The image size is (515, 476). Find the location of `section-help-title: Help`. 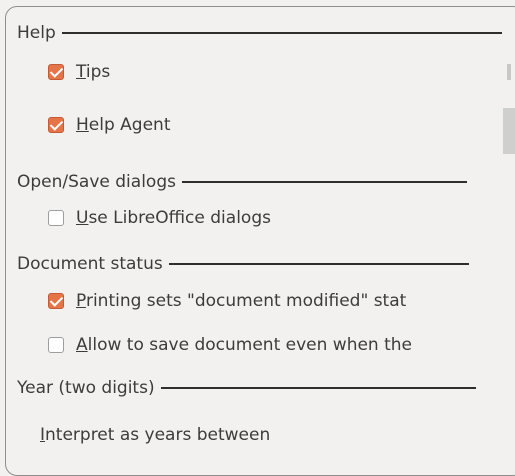

section-help-title: Help is located at coordinates (36, 33).